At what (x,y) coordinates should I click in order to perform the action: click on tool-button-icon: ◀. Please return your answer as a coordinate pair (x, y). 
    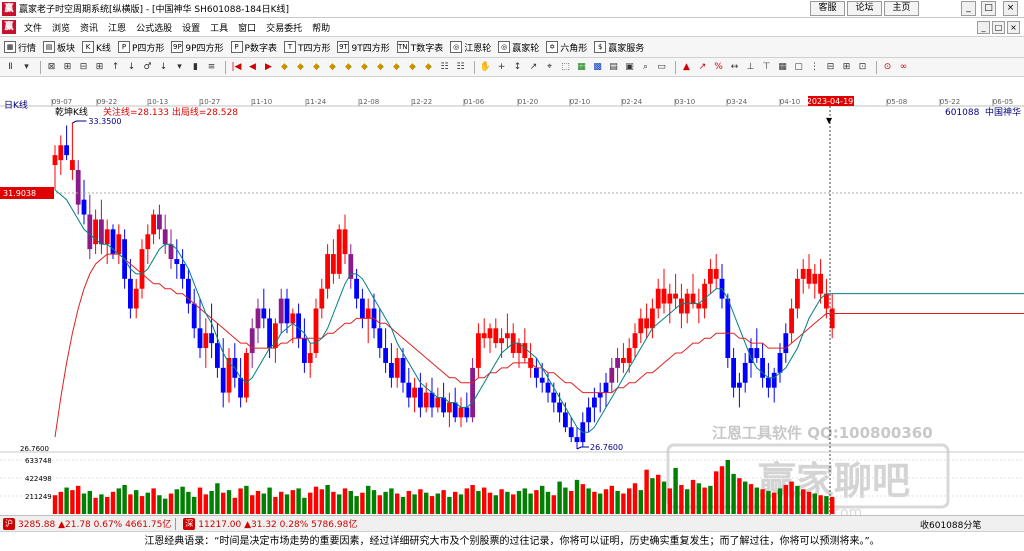
    Looking at the image, I should click on (252, 67).